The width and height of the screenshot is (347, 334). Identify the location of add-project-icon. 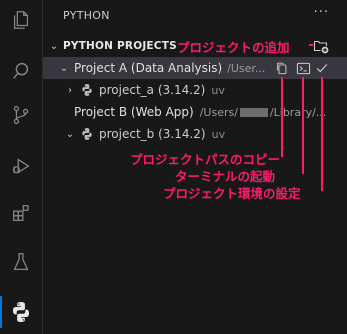
(321, 46).